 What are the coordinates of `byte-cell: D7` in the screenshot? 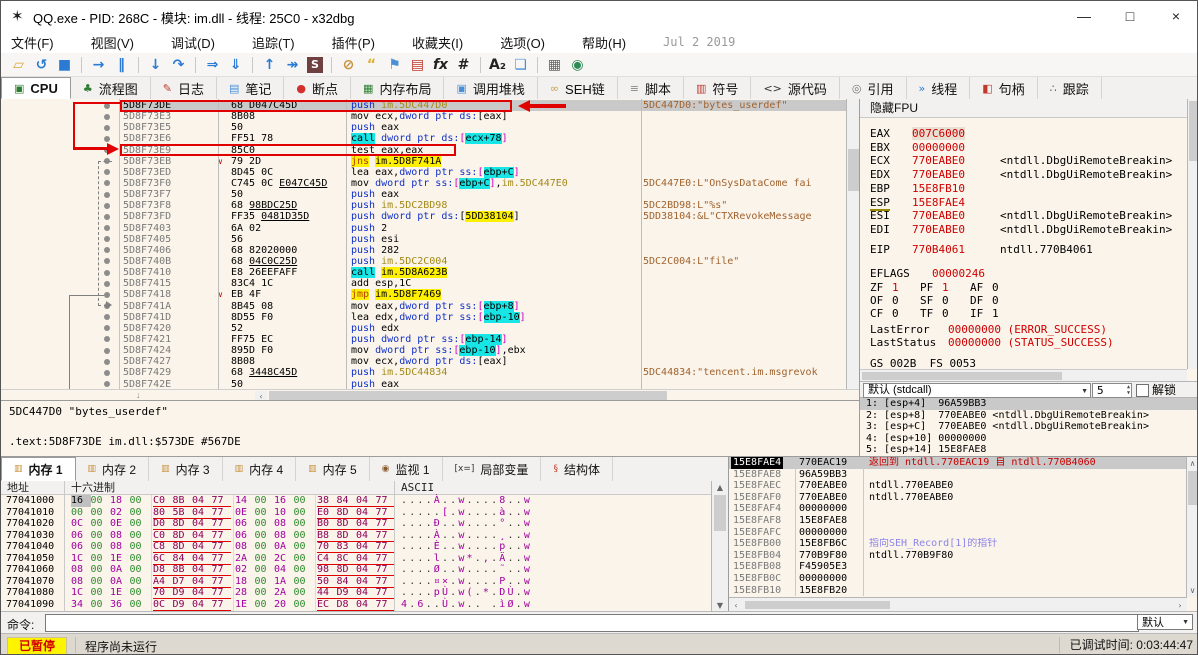 It's located at (183, 582).